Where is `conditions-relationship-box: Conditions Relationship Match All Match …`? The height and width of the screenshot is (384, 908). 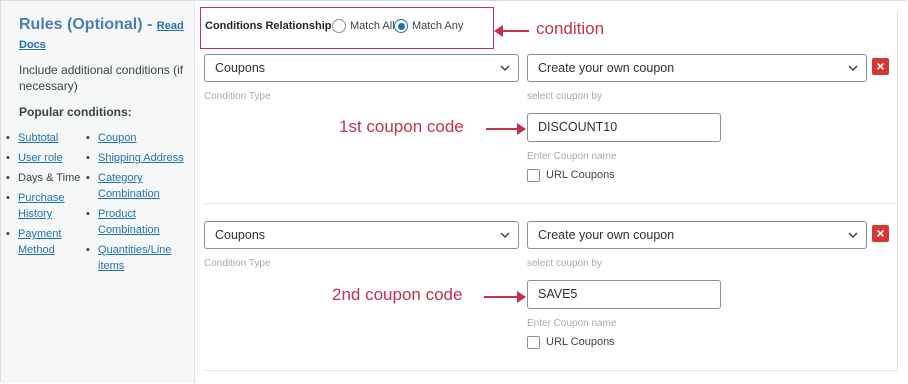
conditions-relationship-box: Conditions Relationship Match All Match … is located at coordinates (347, 28).